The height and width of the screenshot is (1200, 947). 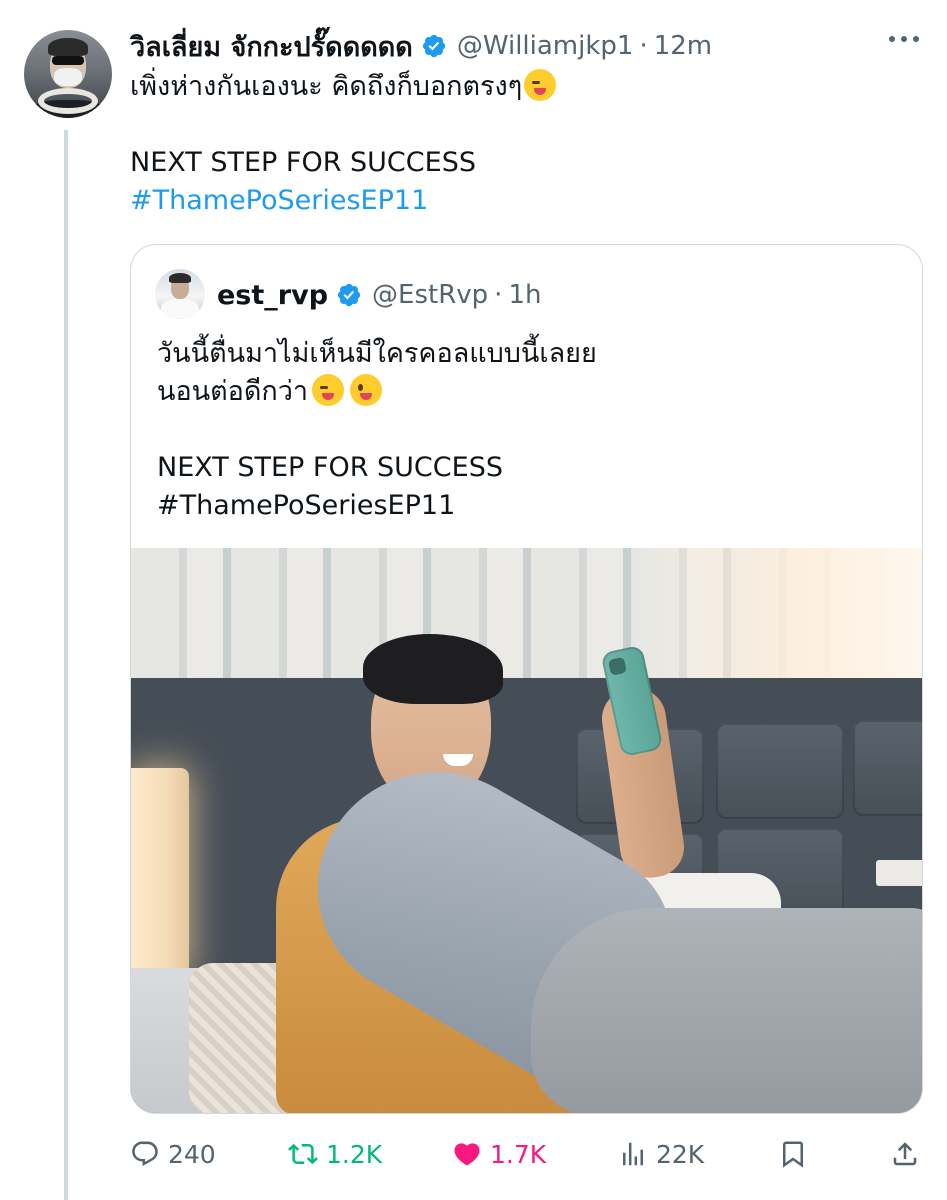 I want to click on share-icon, so click(x=905, y=1154).